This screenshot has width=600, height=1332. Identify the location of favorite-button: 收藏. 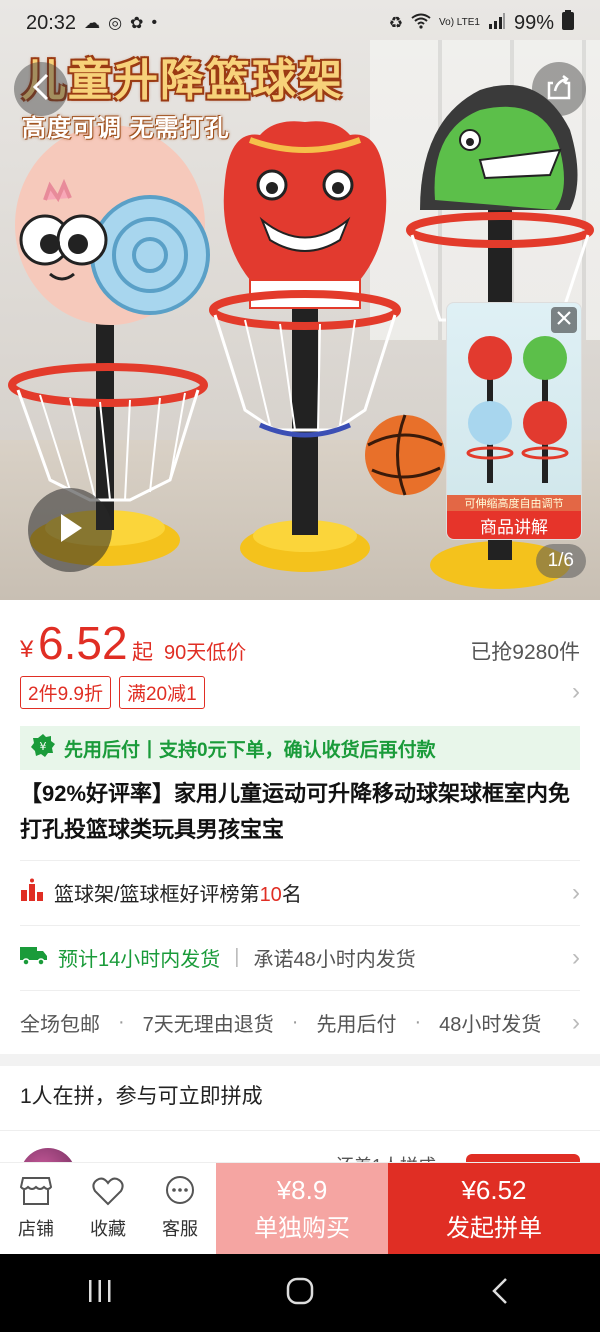
(108, 1208).